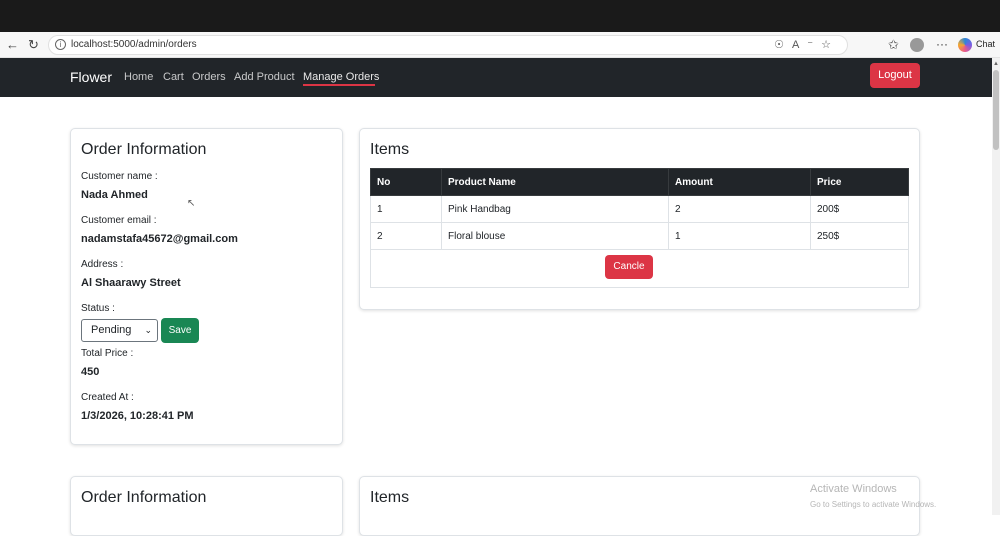  Describe the element at coordinates (859, 236) in the screenshot. I see `cell-price: 250$` at that location.